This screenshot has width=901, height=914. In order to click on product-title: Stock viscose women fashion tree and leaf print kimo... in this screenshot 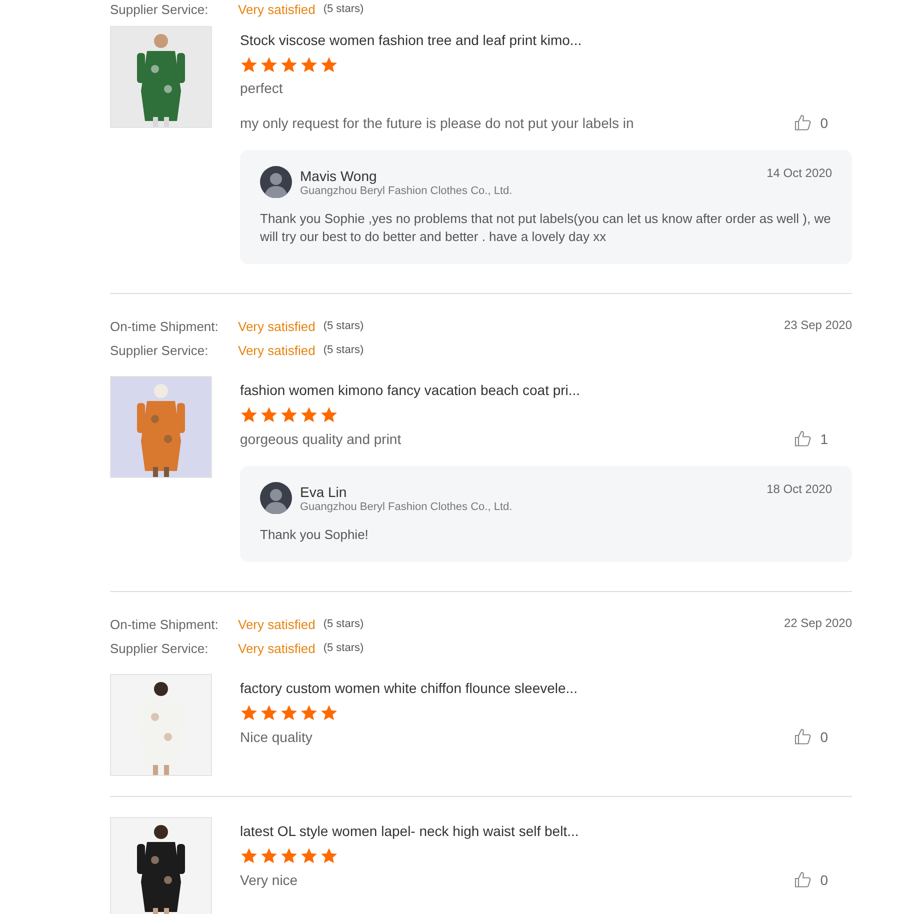, I will do `click(546, 40)`.